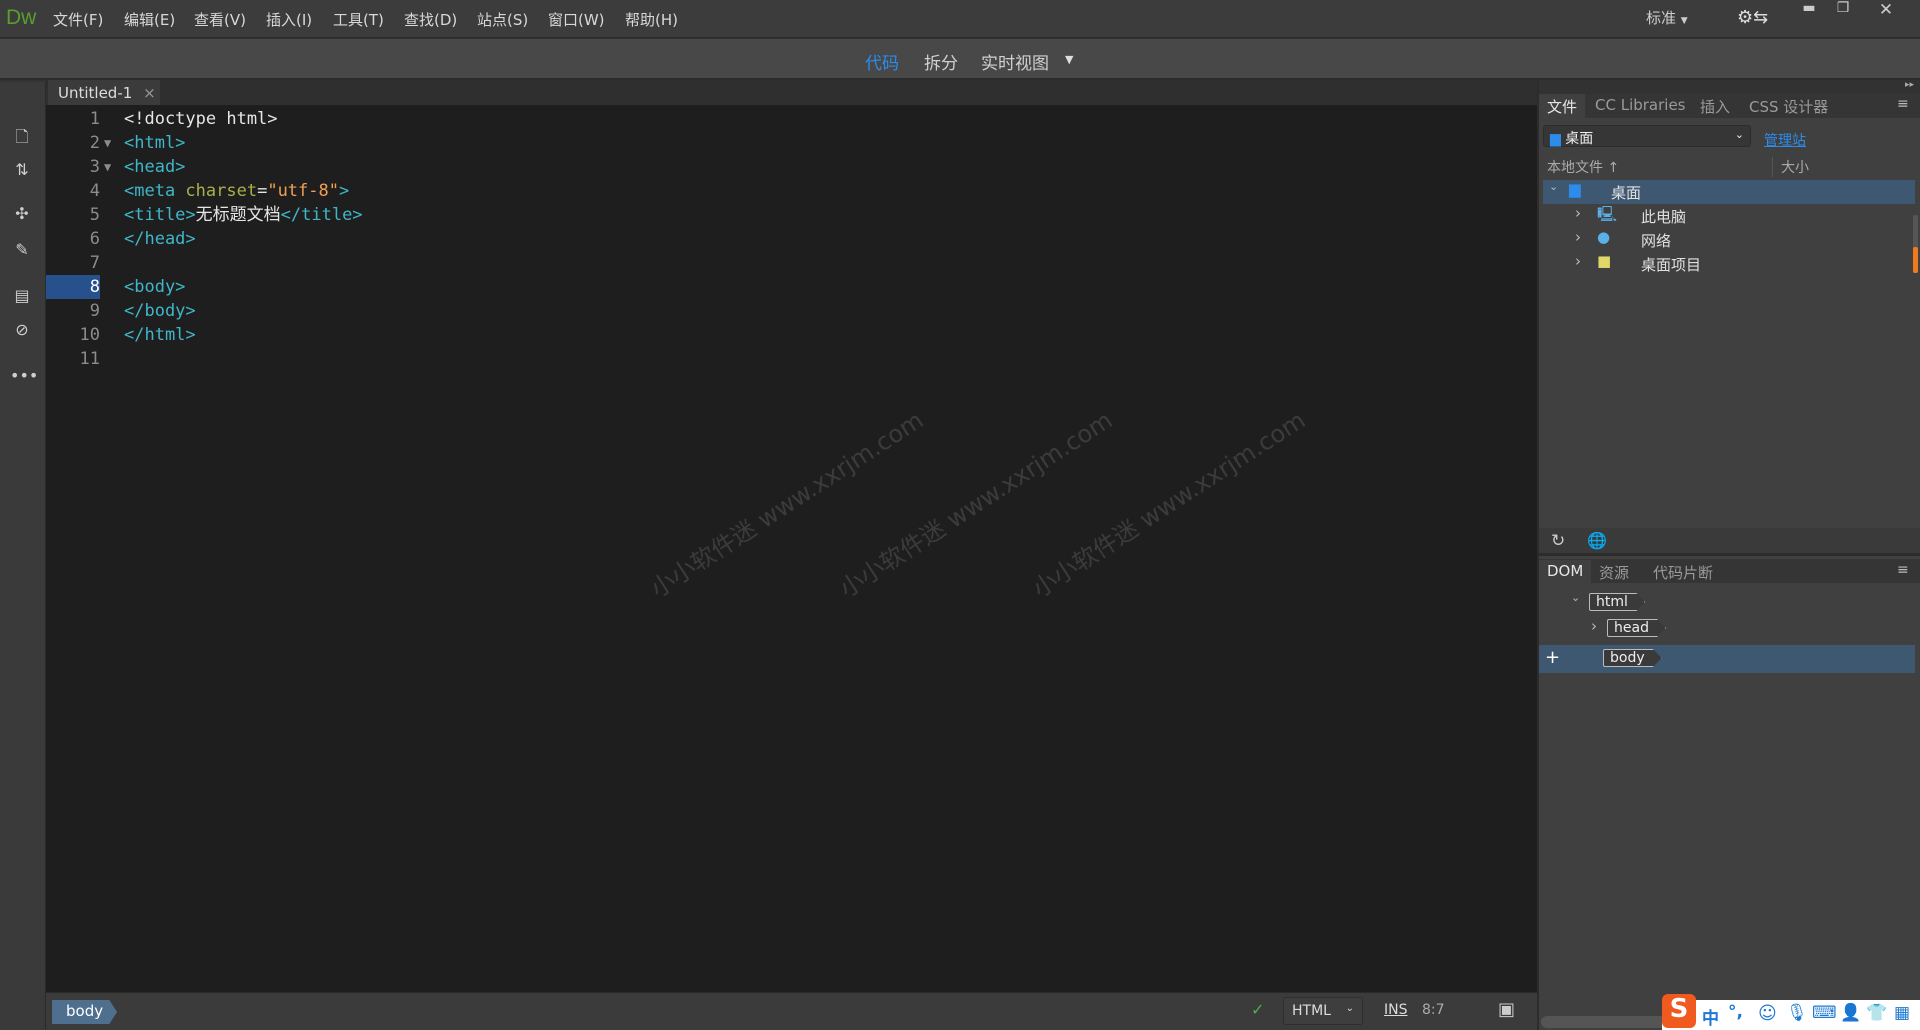  Describe the element at coordinates (1647, 136) in the screenshot. I see `site-select: ▆ 桌面 ⌄` at that location.